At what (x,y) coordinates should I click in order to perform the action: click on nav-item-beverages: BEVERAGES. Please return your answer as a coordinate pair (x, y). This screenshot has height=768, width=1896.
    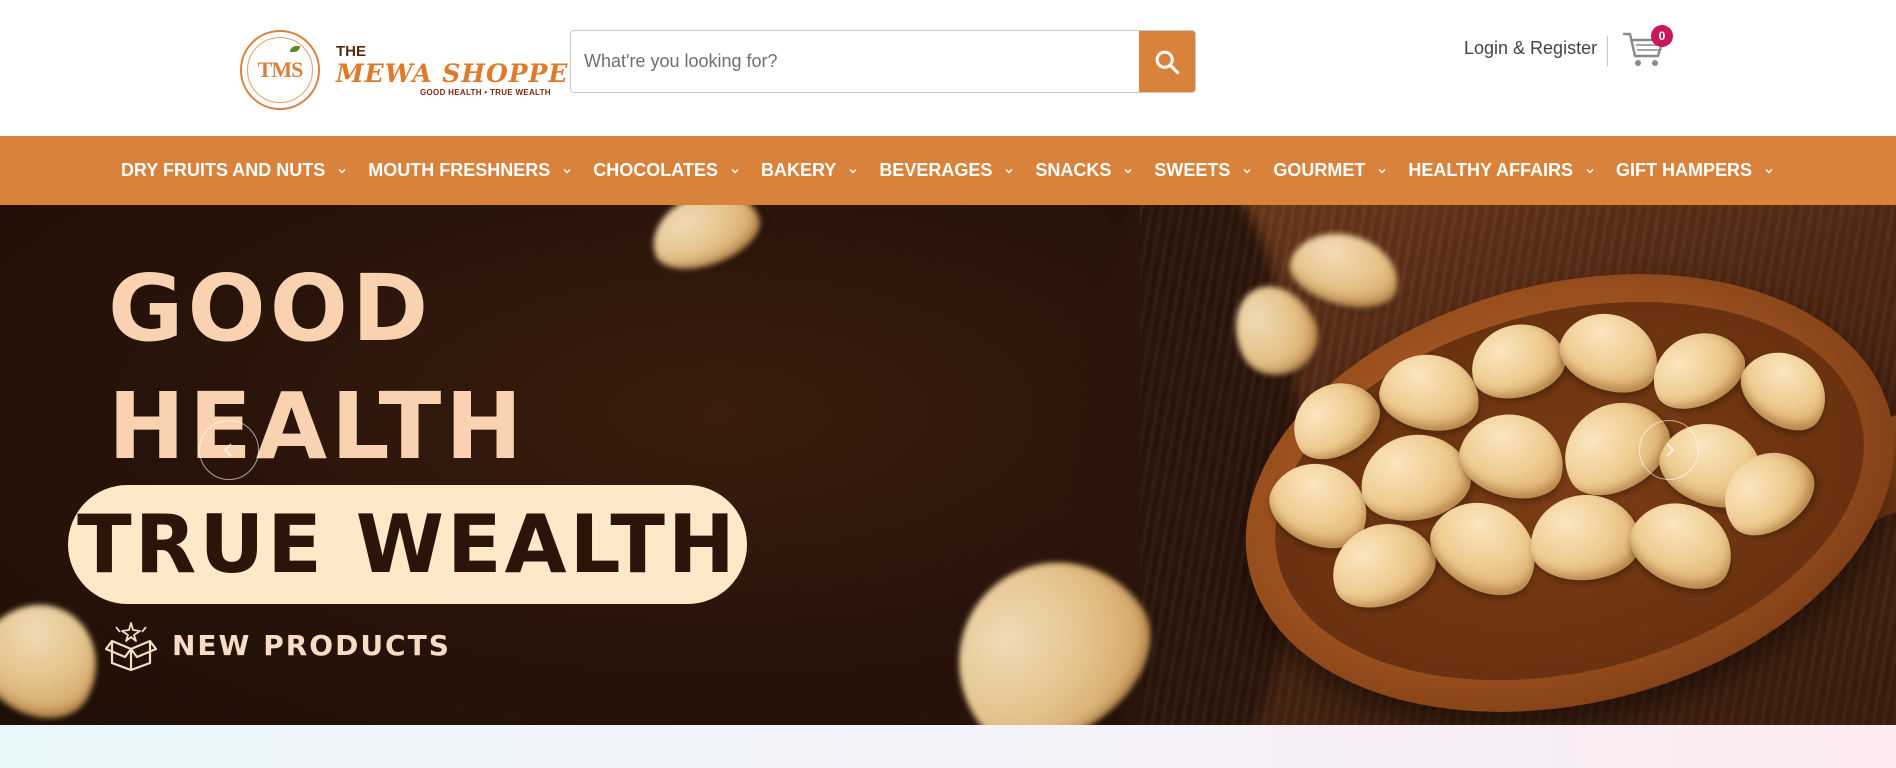
    Looking at the image, I should click on (947, 170).